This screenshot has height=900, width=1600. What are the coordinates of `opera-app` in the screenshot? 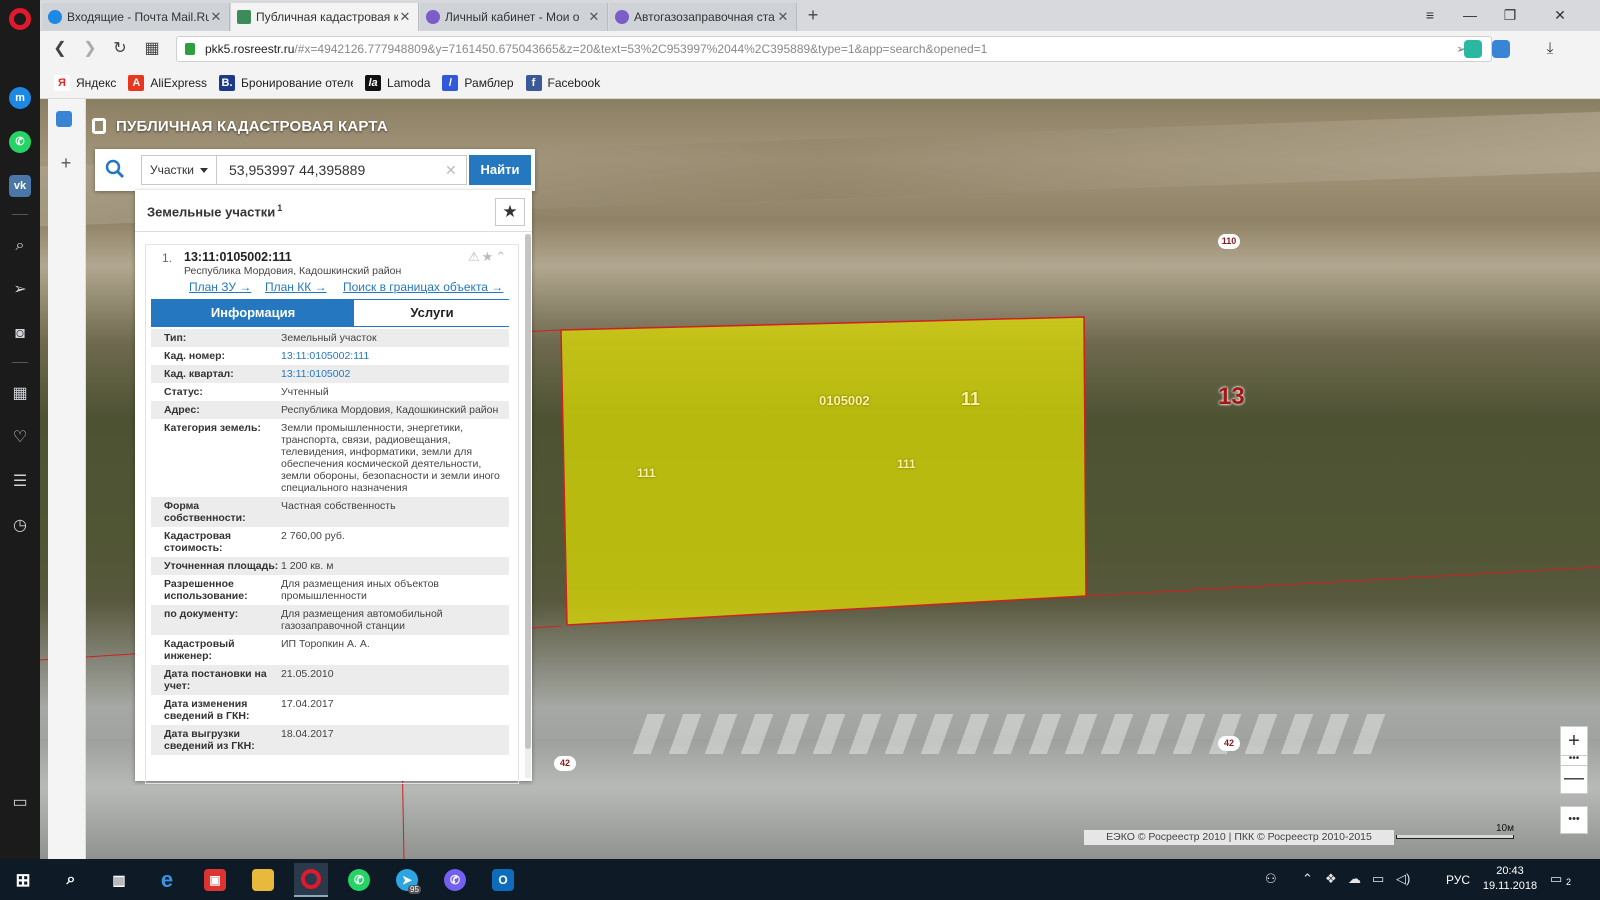 It's located at (311, 880).